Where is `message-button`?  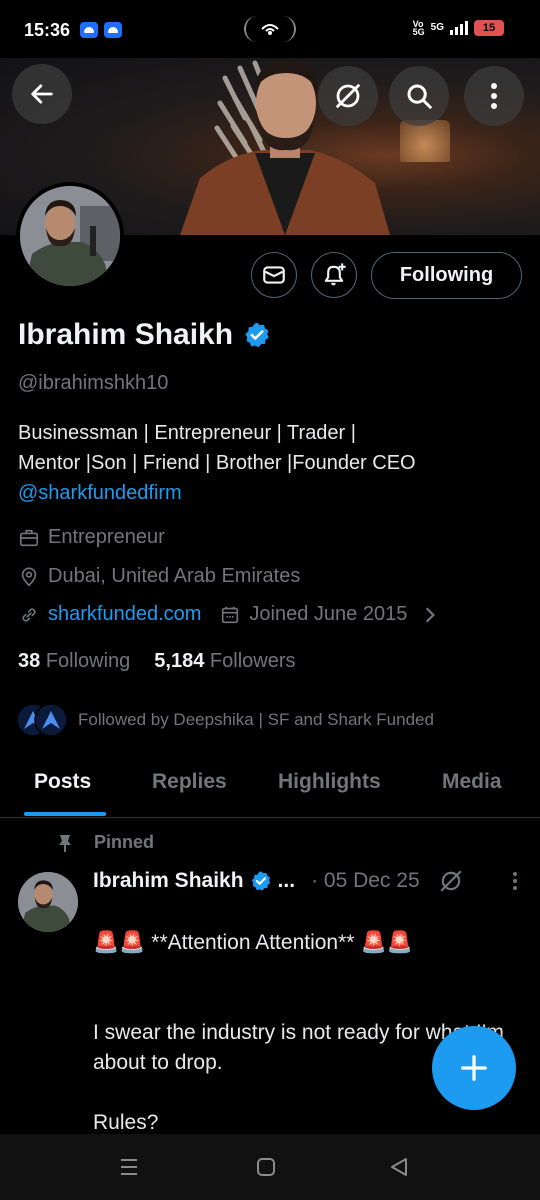 message-button is located at coordinates (274, 275).